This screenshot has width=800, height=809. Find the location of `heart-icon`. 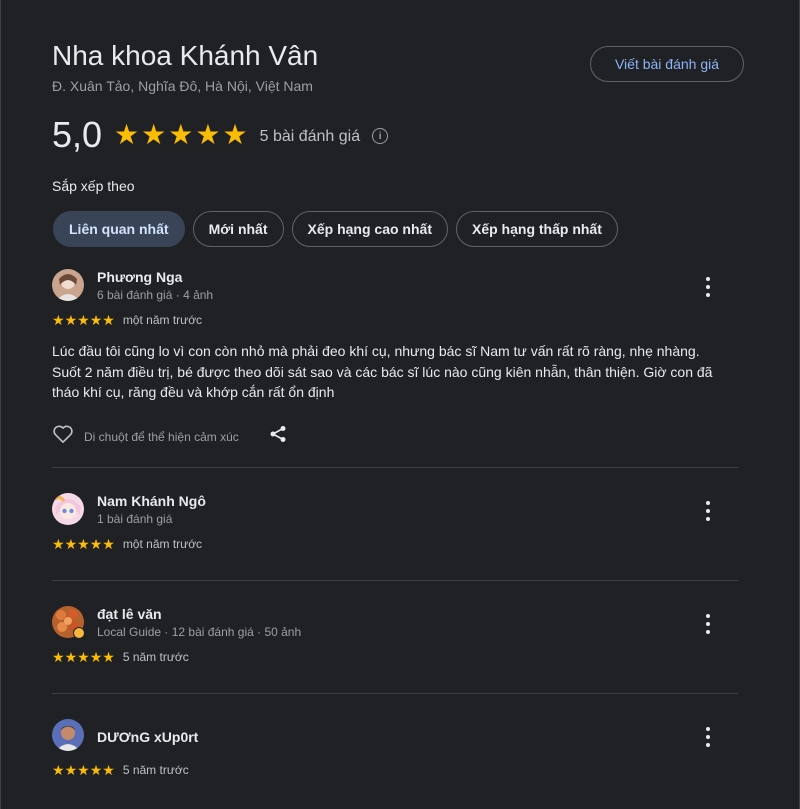

heart-icon is located at coordinates (63, 436).